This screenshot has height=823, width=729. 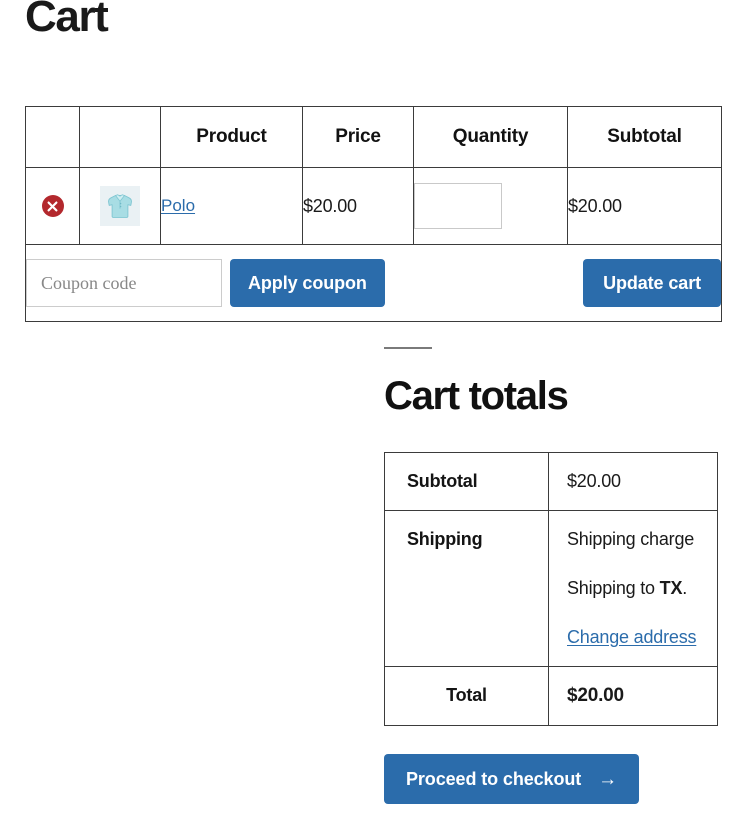 I want to click on change-address-wrapper: Change address, so click(x=642, y=637).